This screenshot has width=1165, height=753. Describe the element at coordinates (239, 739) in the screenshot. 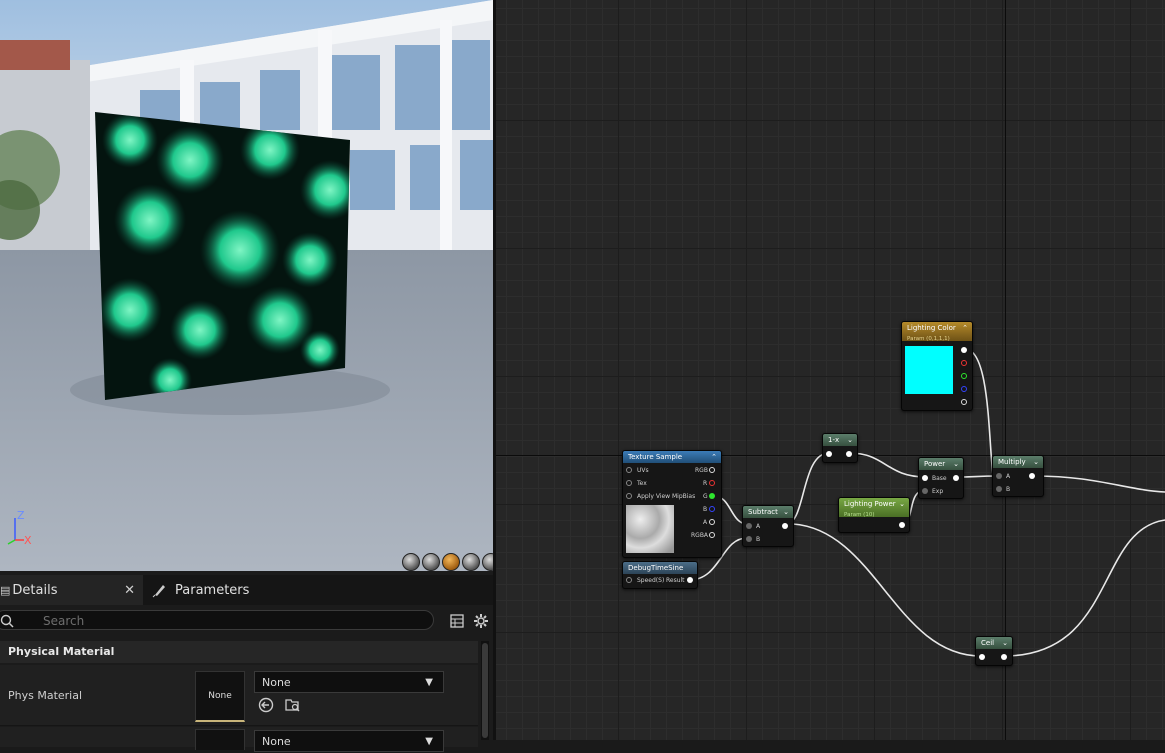

I see `property-row-second: None ▼` at that location.